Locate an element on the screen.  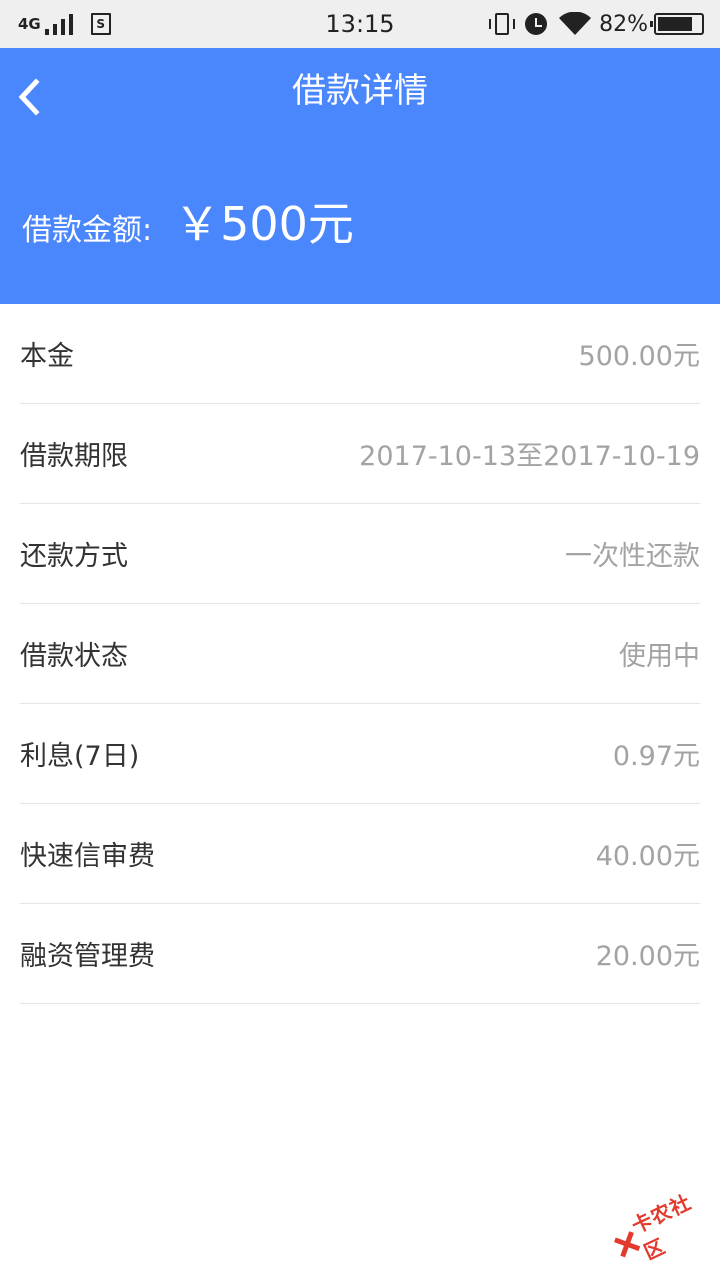
watermark-logo: 卡农社区 is located at coordinates (662, 1228).